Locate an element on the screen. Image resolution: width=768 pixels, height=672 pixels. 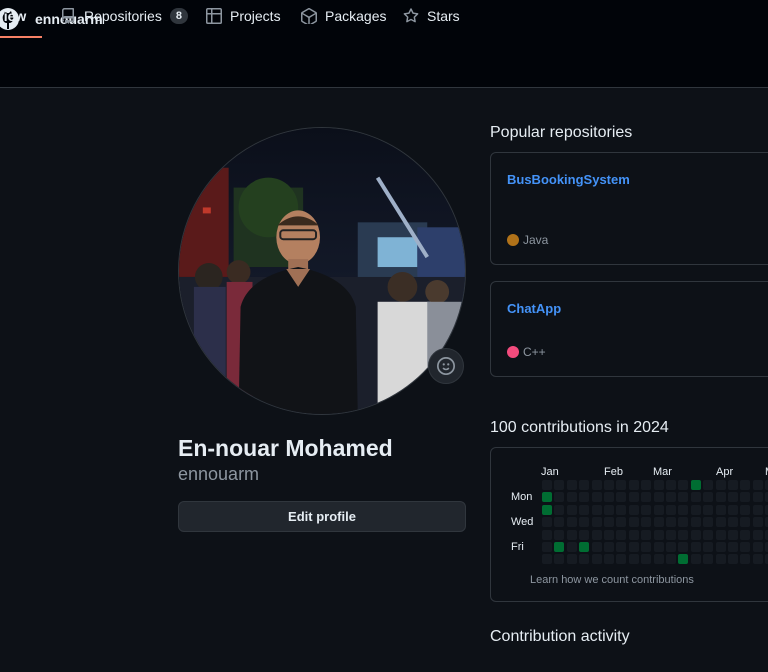
tab-repositories: Repositories 8 is located at coordinates (124, 19).